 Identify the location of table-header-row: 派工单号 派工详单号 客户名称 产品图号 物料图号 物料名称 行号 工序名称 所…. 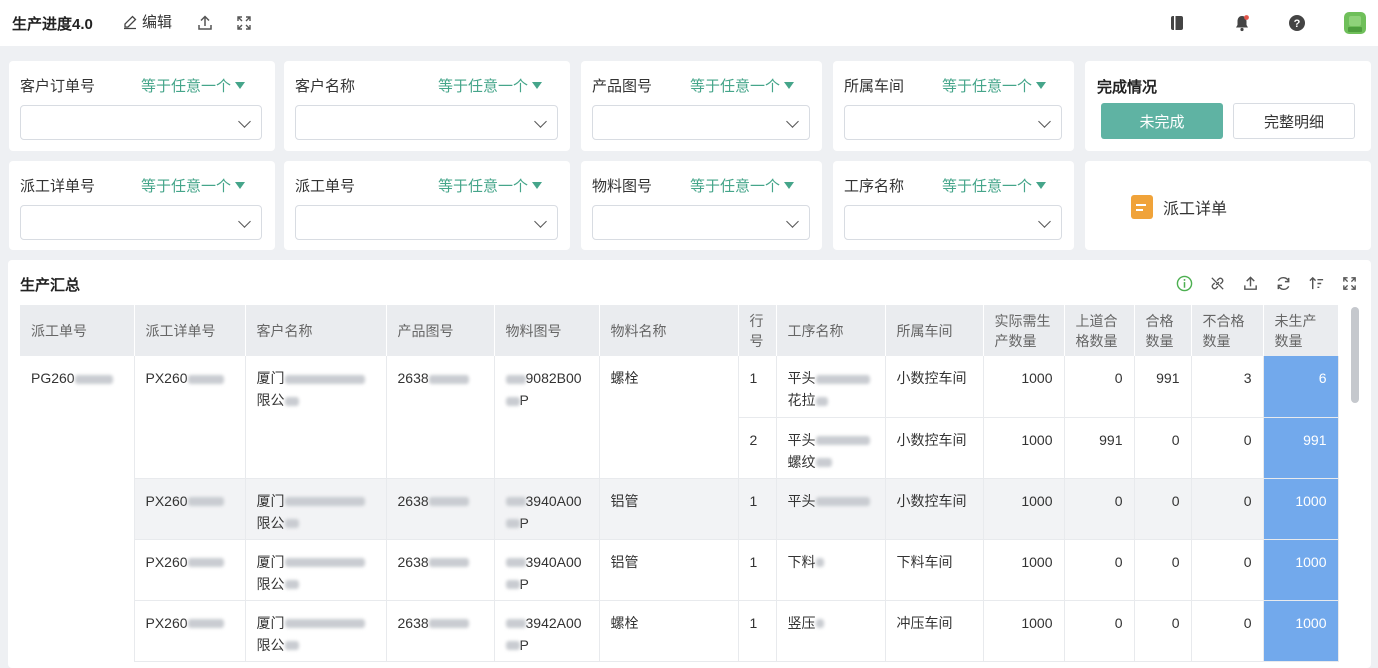
(679, 330).